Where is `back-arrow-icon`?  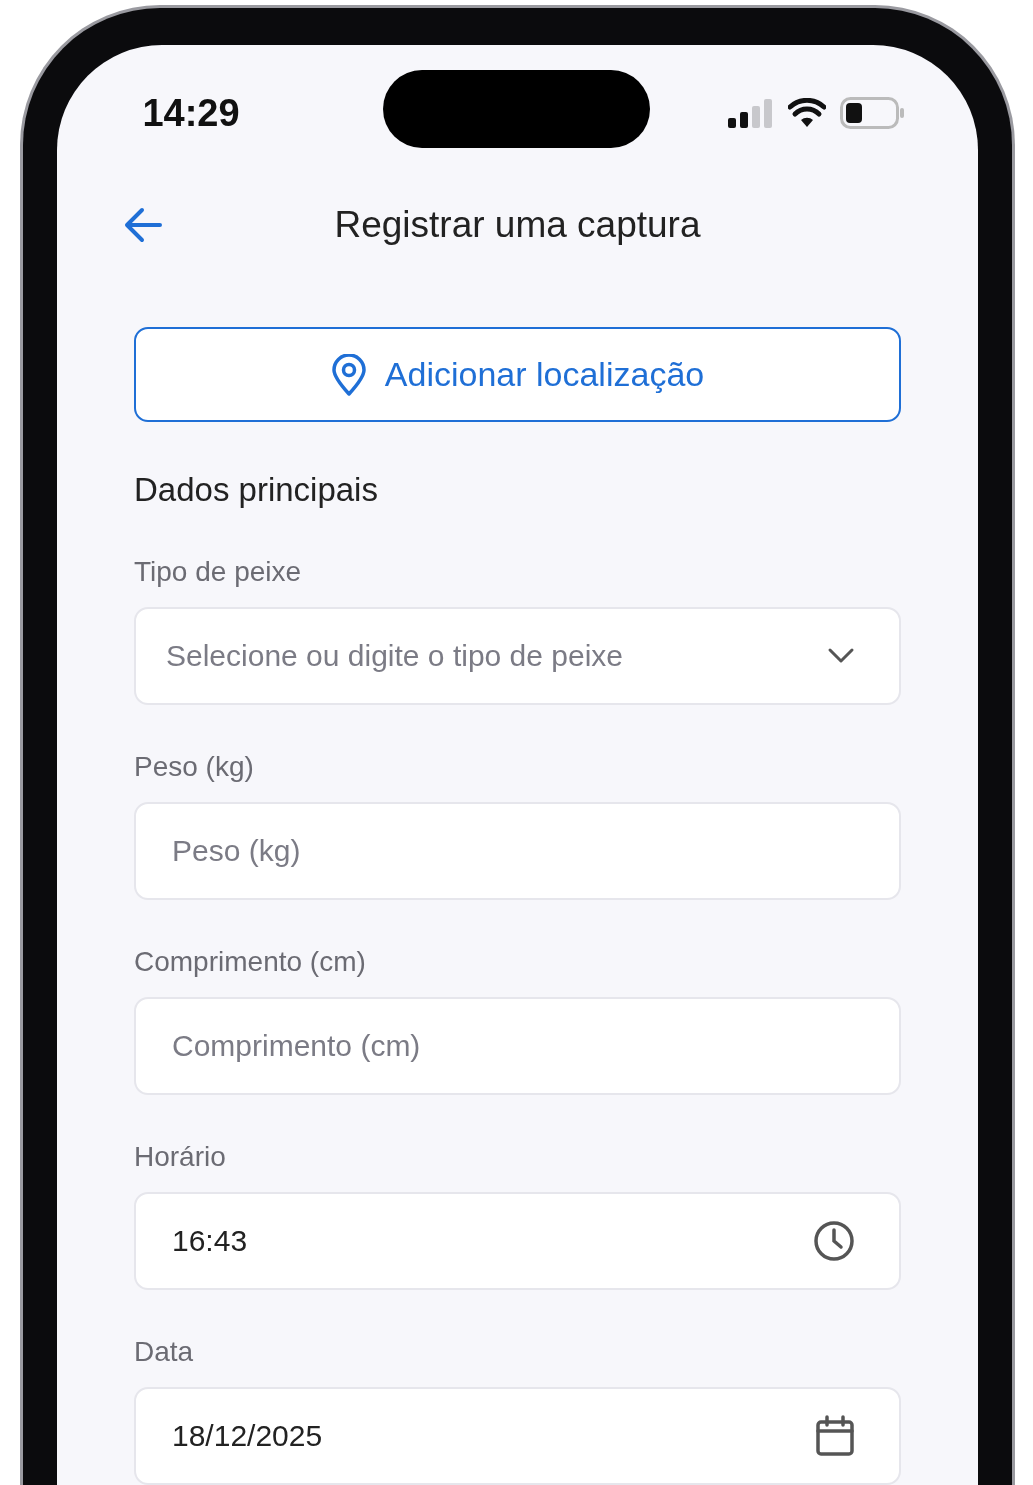
back-arrow-icon is located at coordinates (143, 225).